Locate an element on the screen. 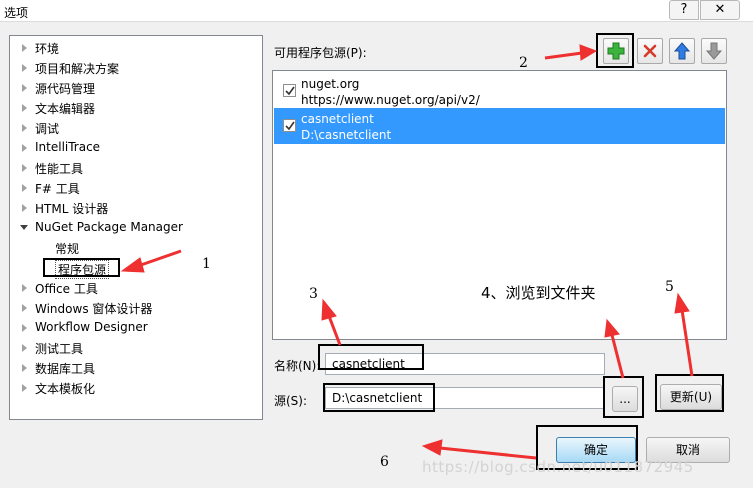 This screenshot has width=753, height=488. tree-item-label: Office 工具 is located at coordinates (66, 289).